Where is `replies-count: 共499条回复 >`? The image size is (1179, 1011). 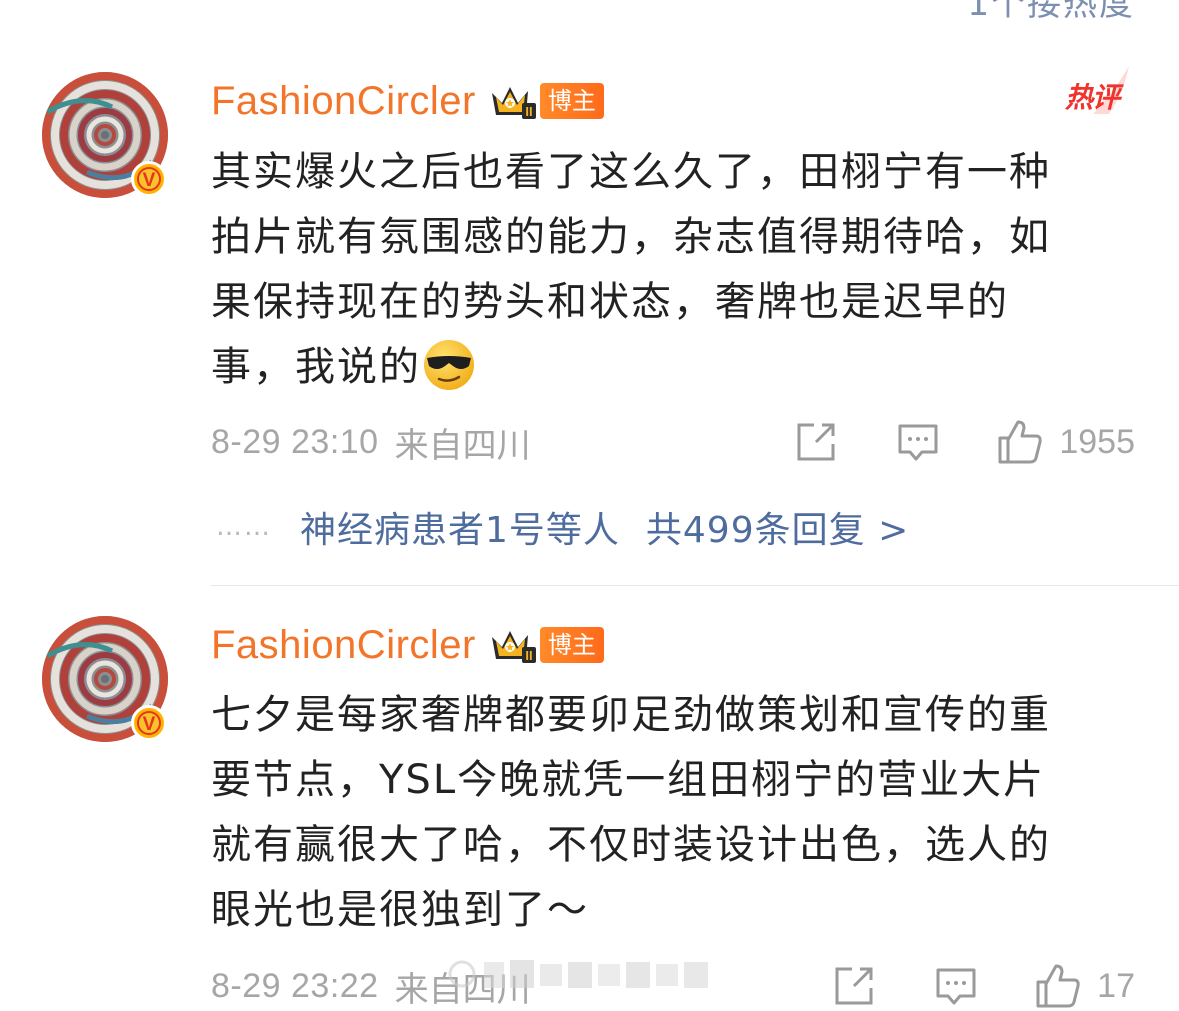
replies-count: 共499条回复 > is located at coordinates (777, 527).